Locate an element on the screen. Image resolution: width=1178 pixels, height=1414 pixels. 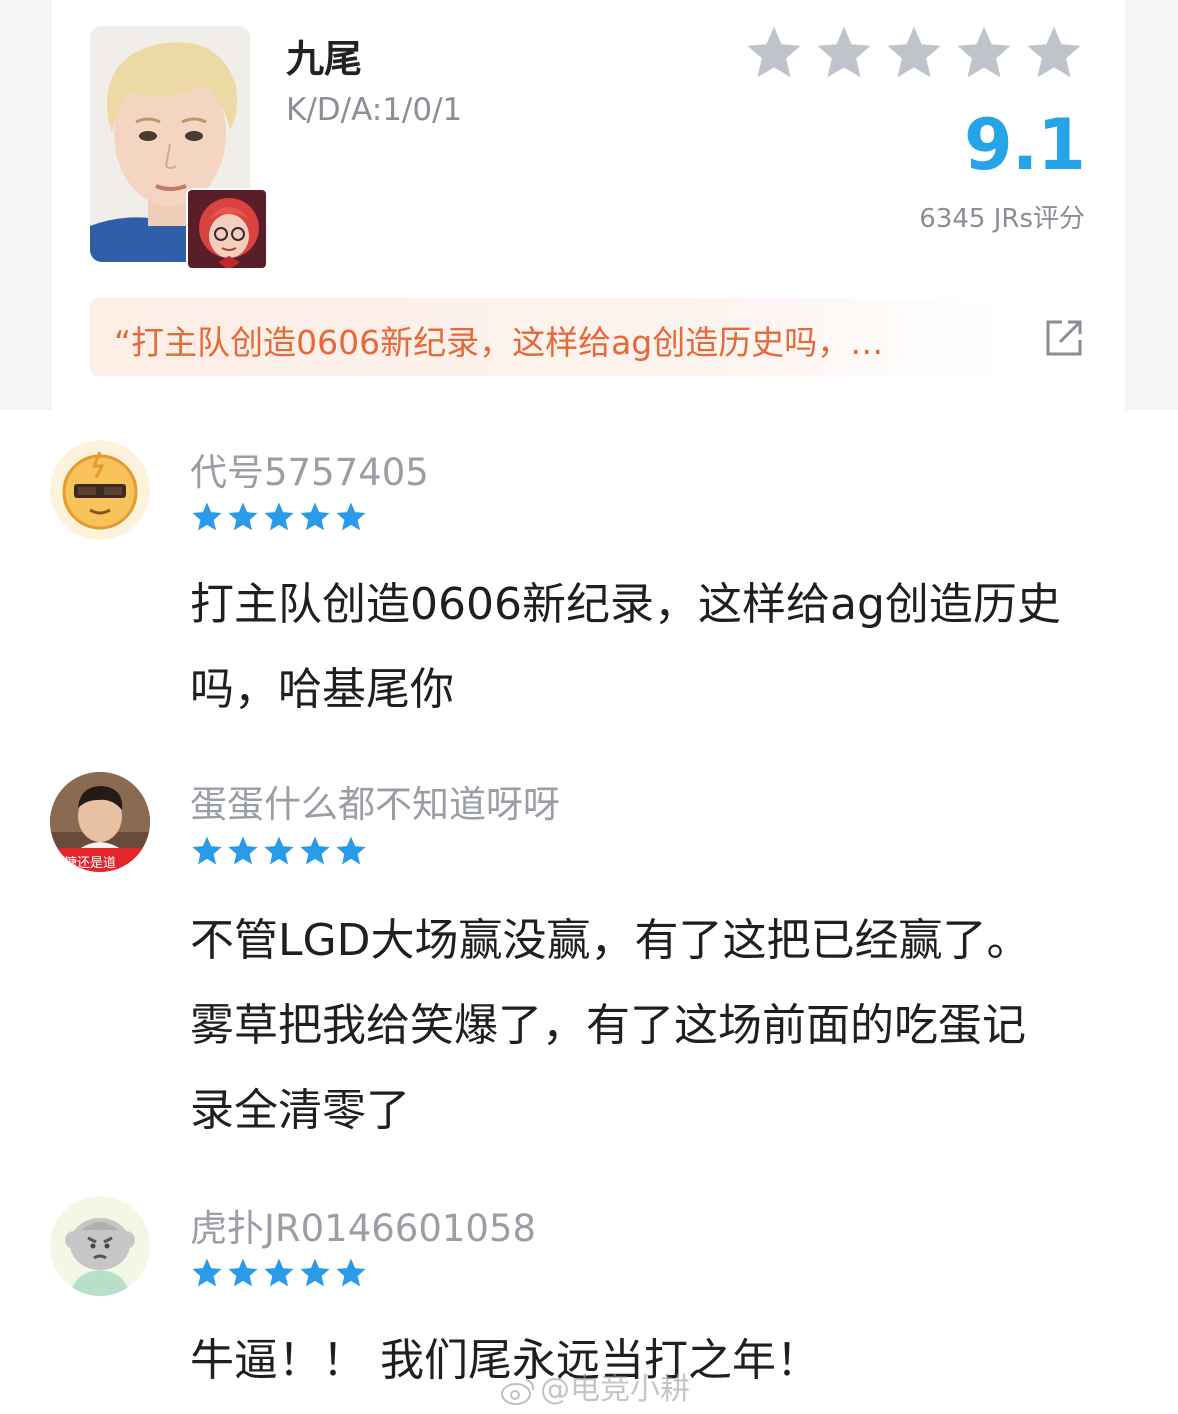
share-icon is located at coordinates (1064, 338).